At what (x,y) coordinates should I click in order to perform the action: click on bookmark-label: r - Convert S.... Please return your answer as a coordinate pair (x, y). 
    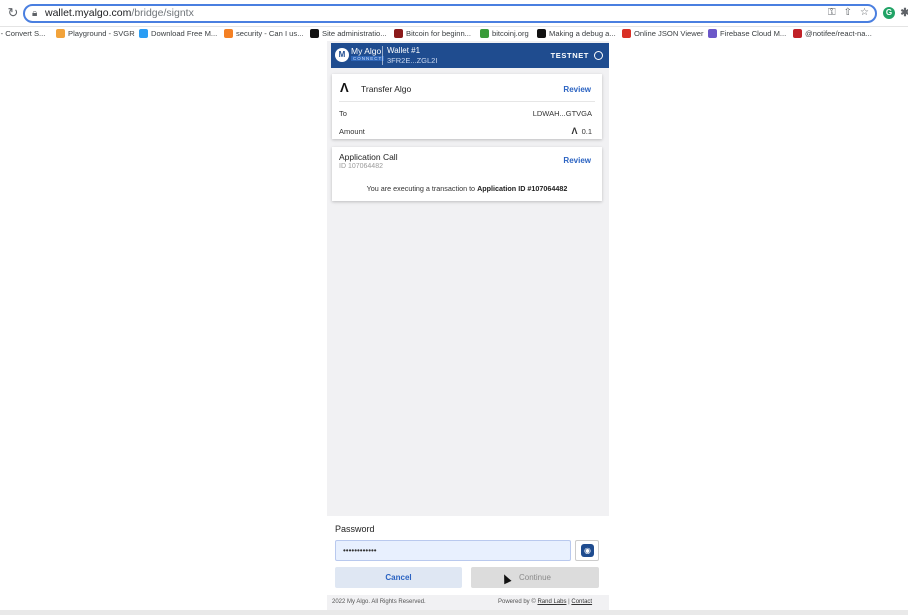
    Looking at the image, I should click on (23, 33).